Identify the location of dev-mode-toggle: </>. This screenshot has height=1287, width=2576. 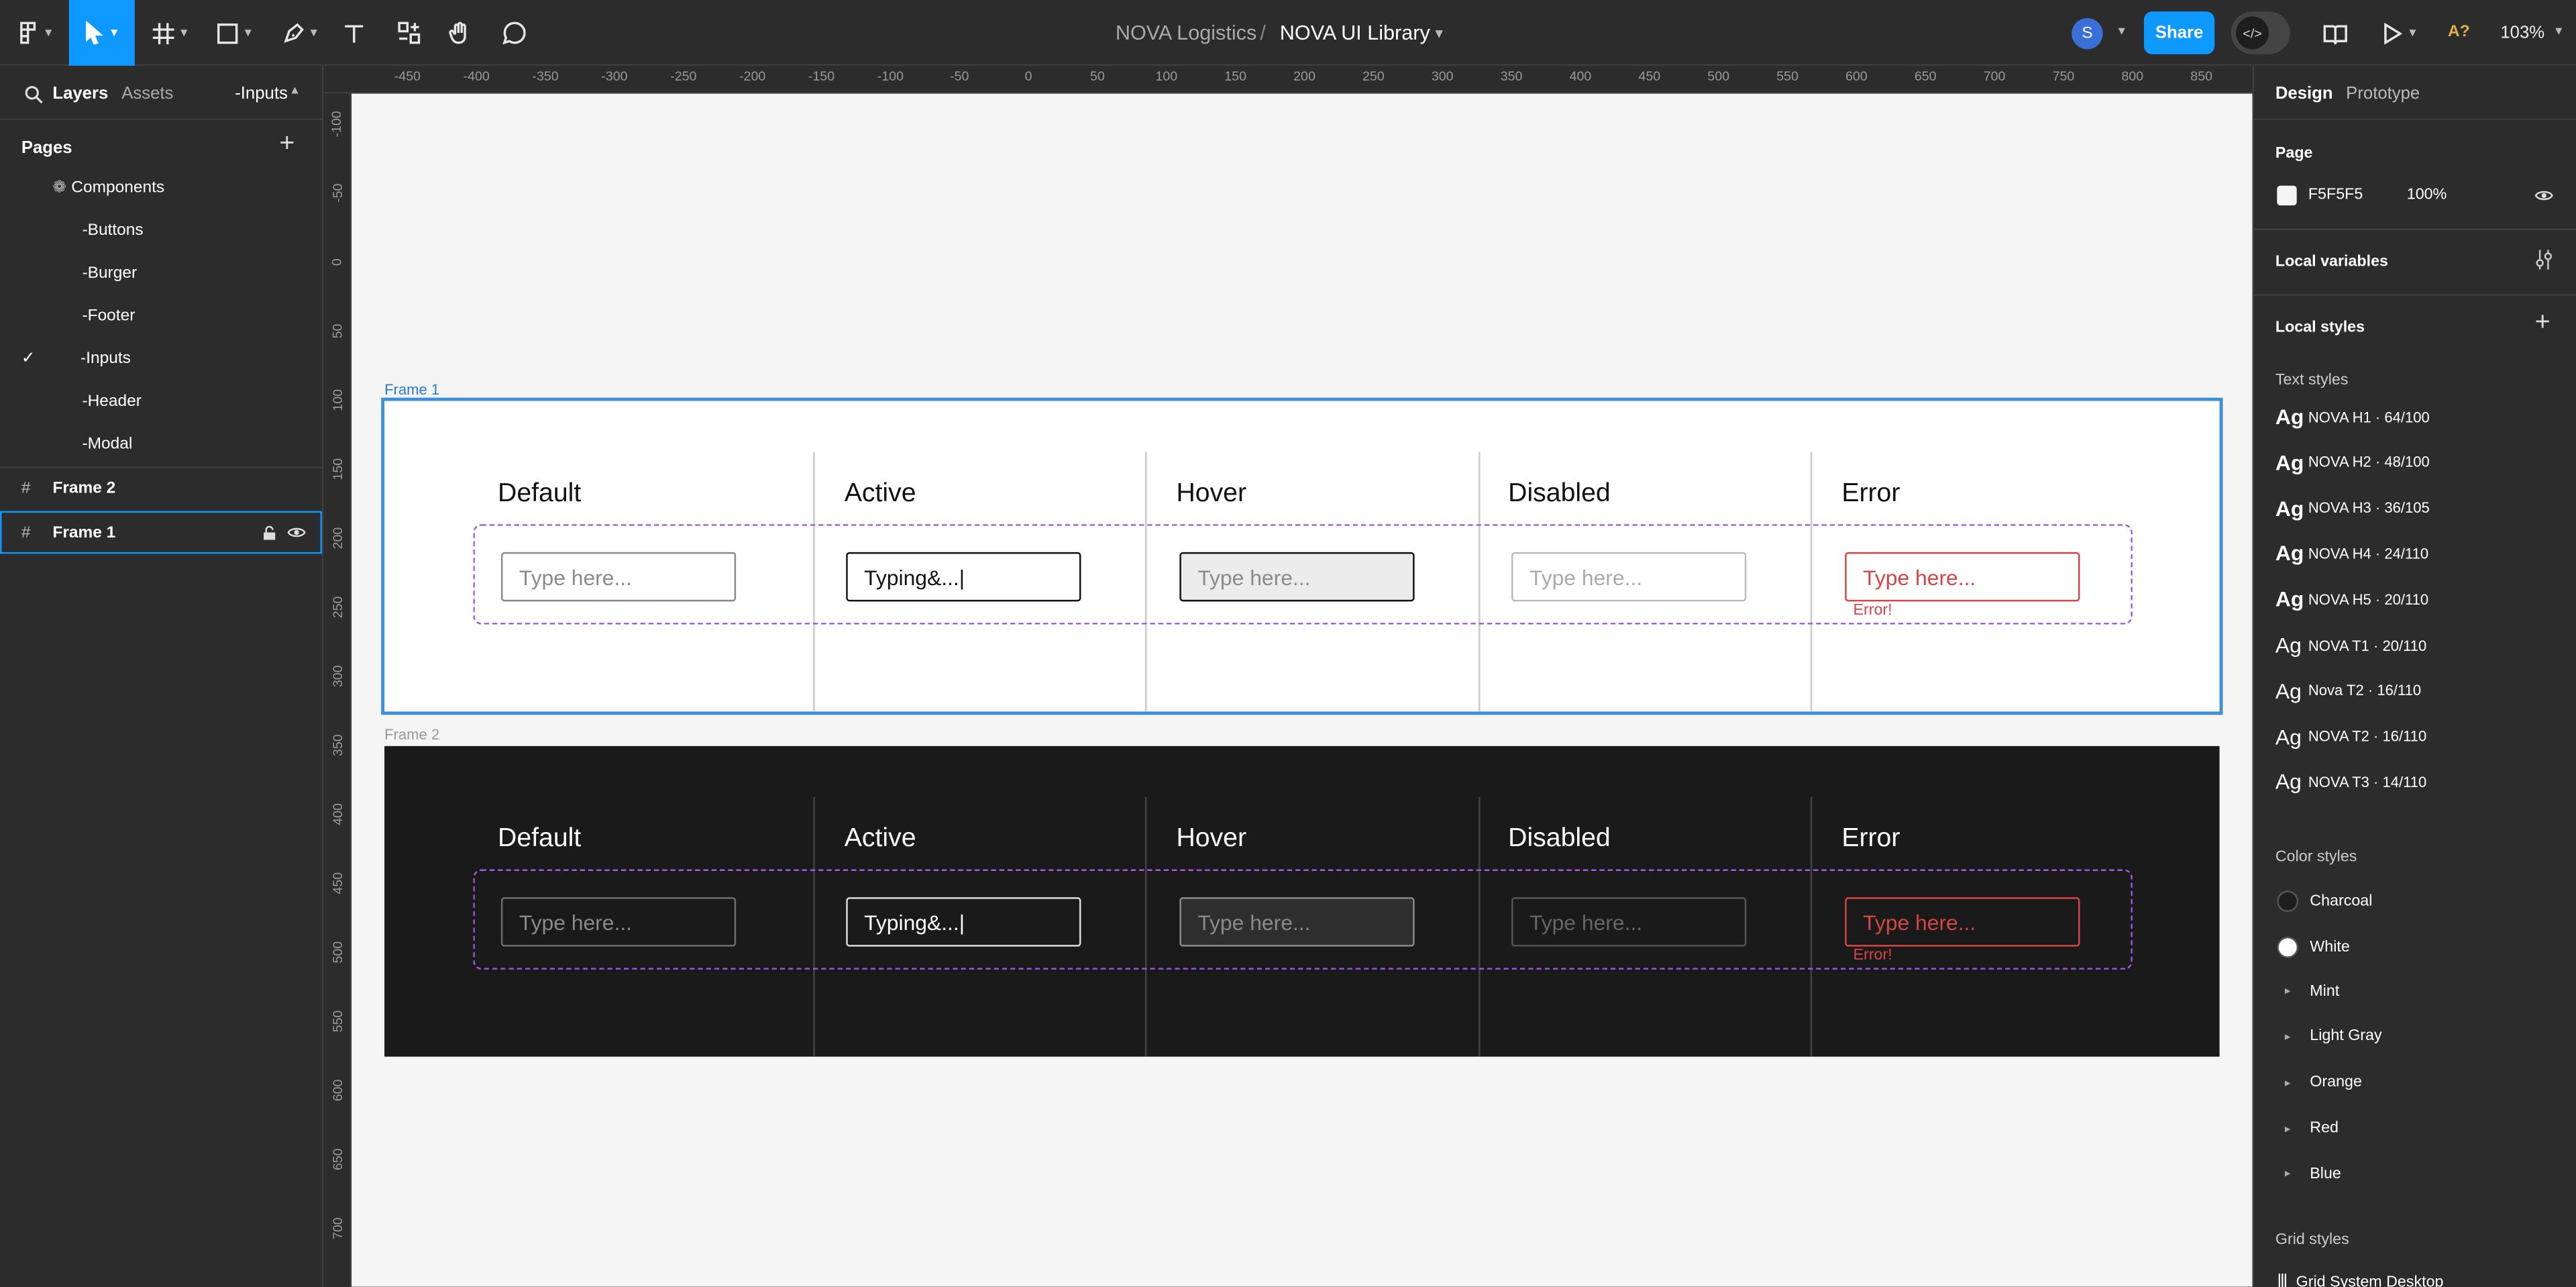
(2260, 32).